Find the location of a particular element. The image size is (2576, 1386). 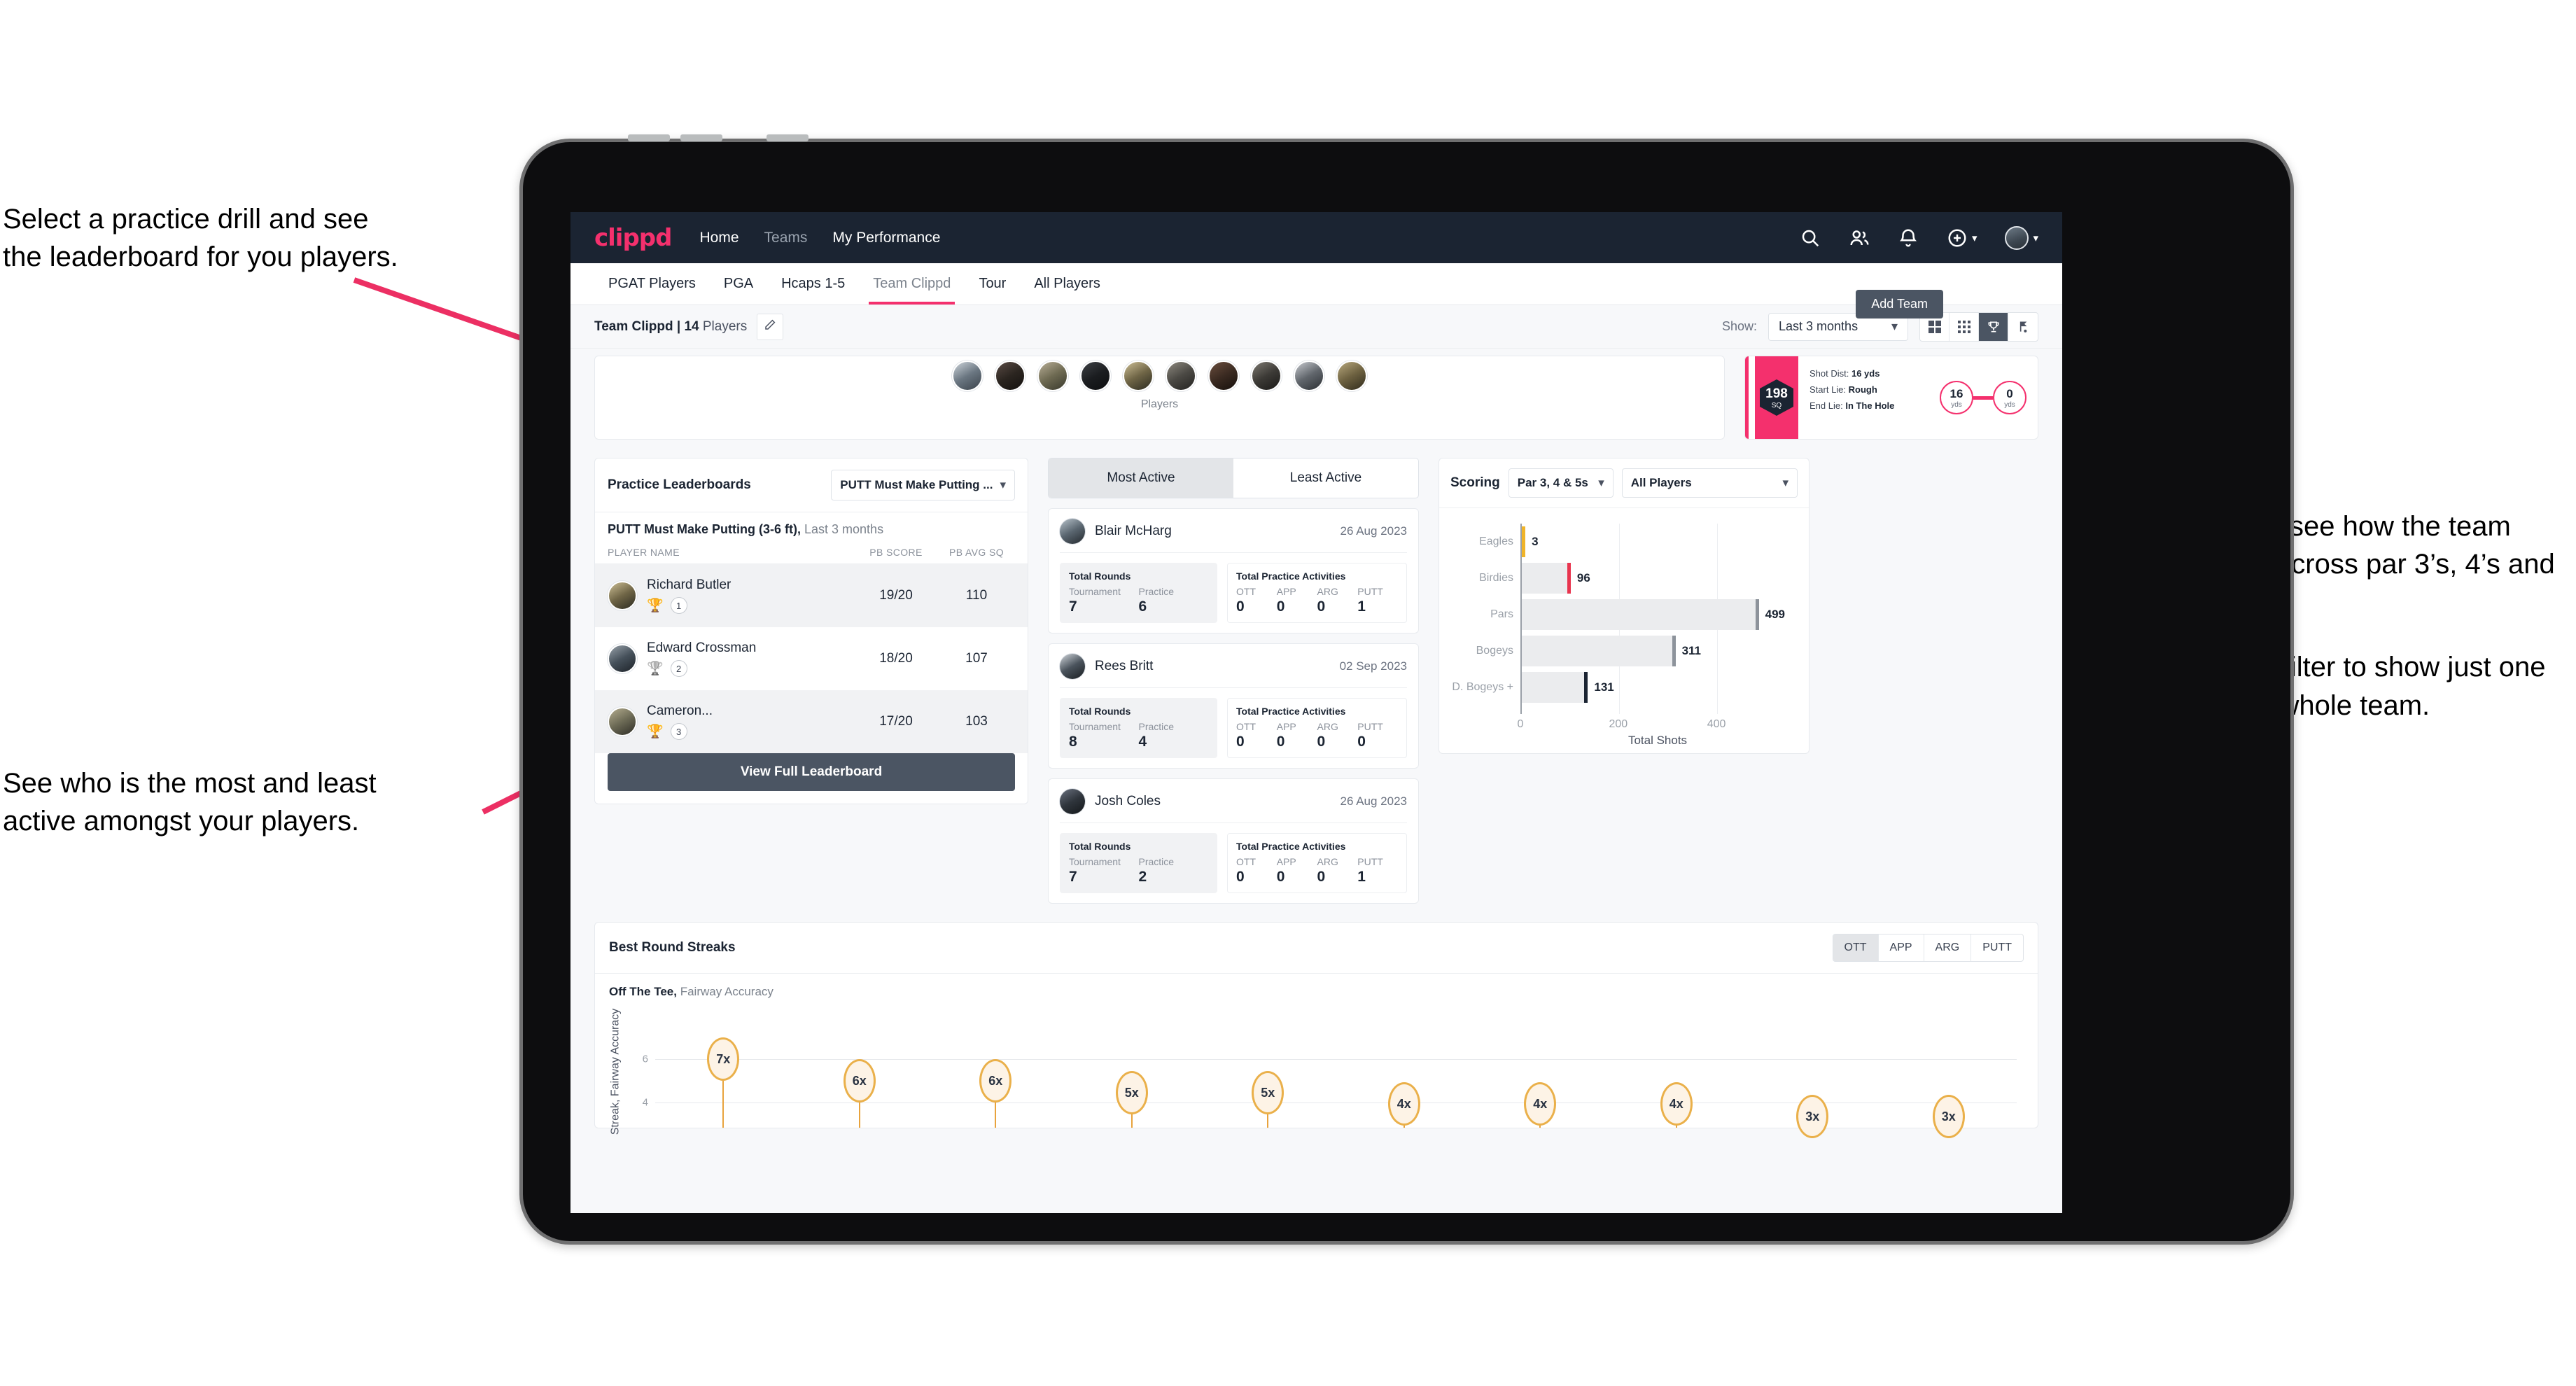

practice-putt-label: PUTT is located at coordinates (1370, 861).